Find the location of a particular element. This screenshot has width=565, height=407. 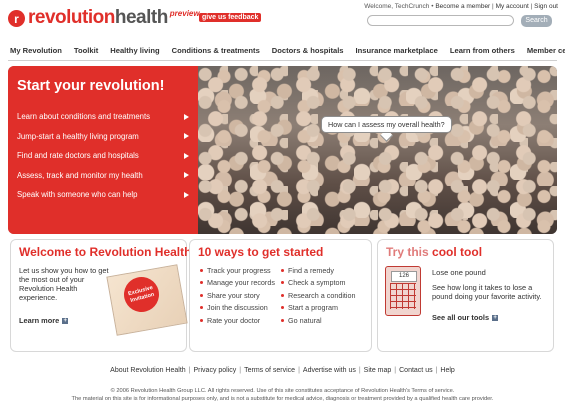

nav-item-healthy-living: Healthy living is located at coordinates (134, 50).